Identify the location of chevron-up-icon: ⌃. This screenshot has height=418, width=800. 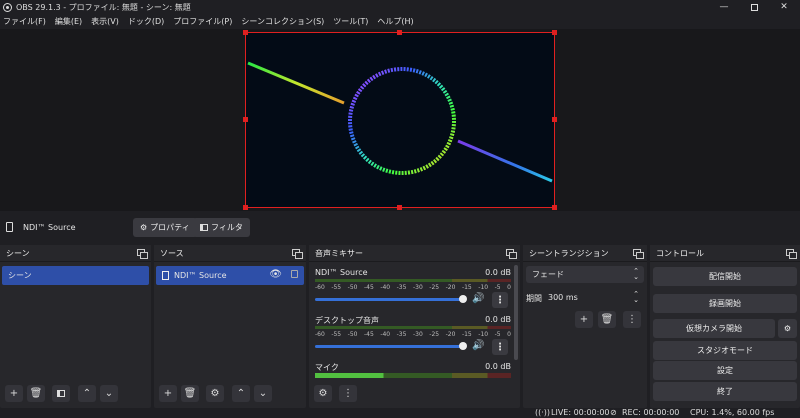
(241, 393).